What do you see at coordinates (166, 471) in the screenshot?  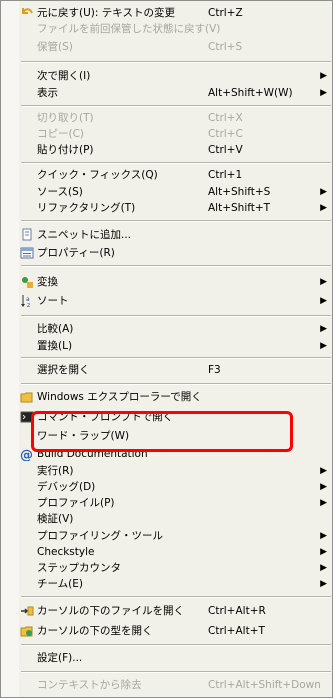 I see `menu-item-run: 実行(R) ▶` at bounding box center [166, 471].